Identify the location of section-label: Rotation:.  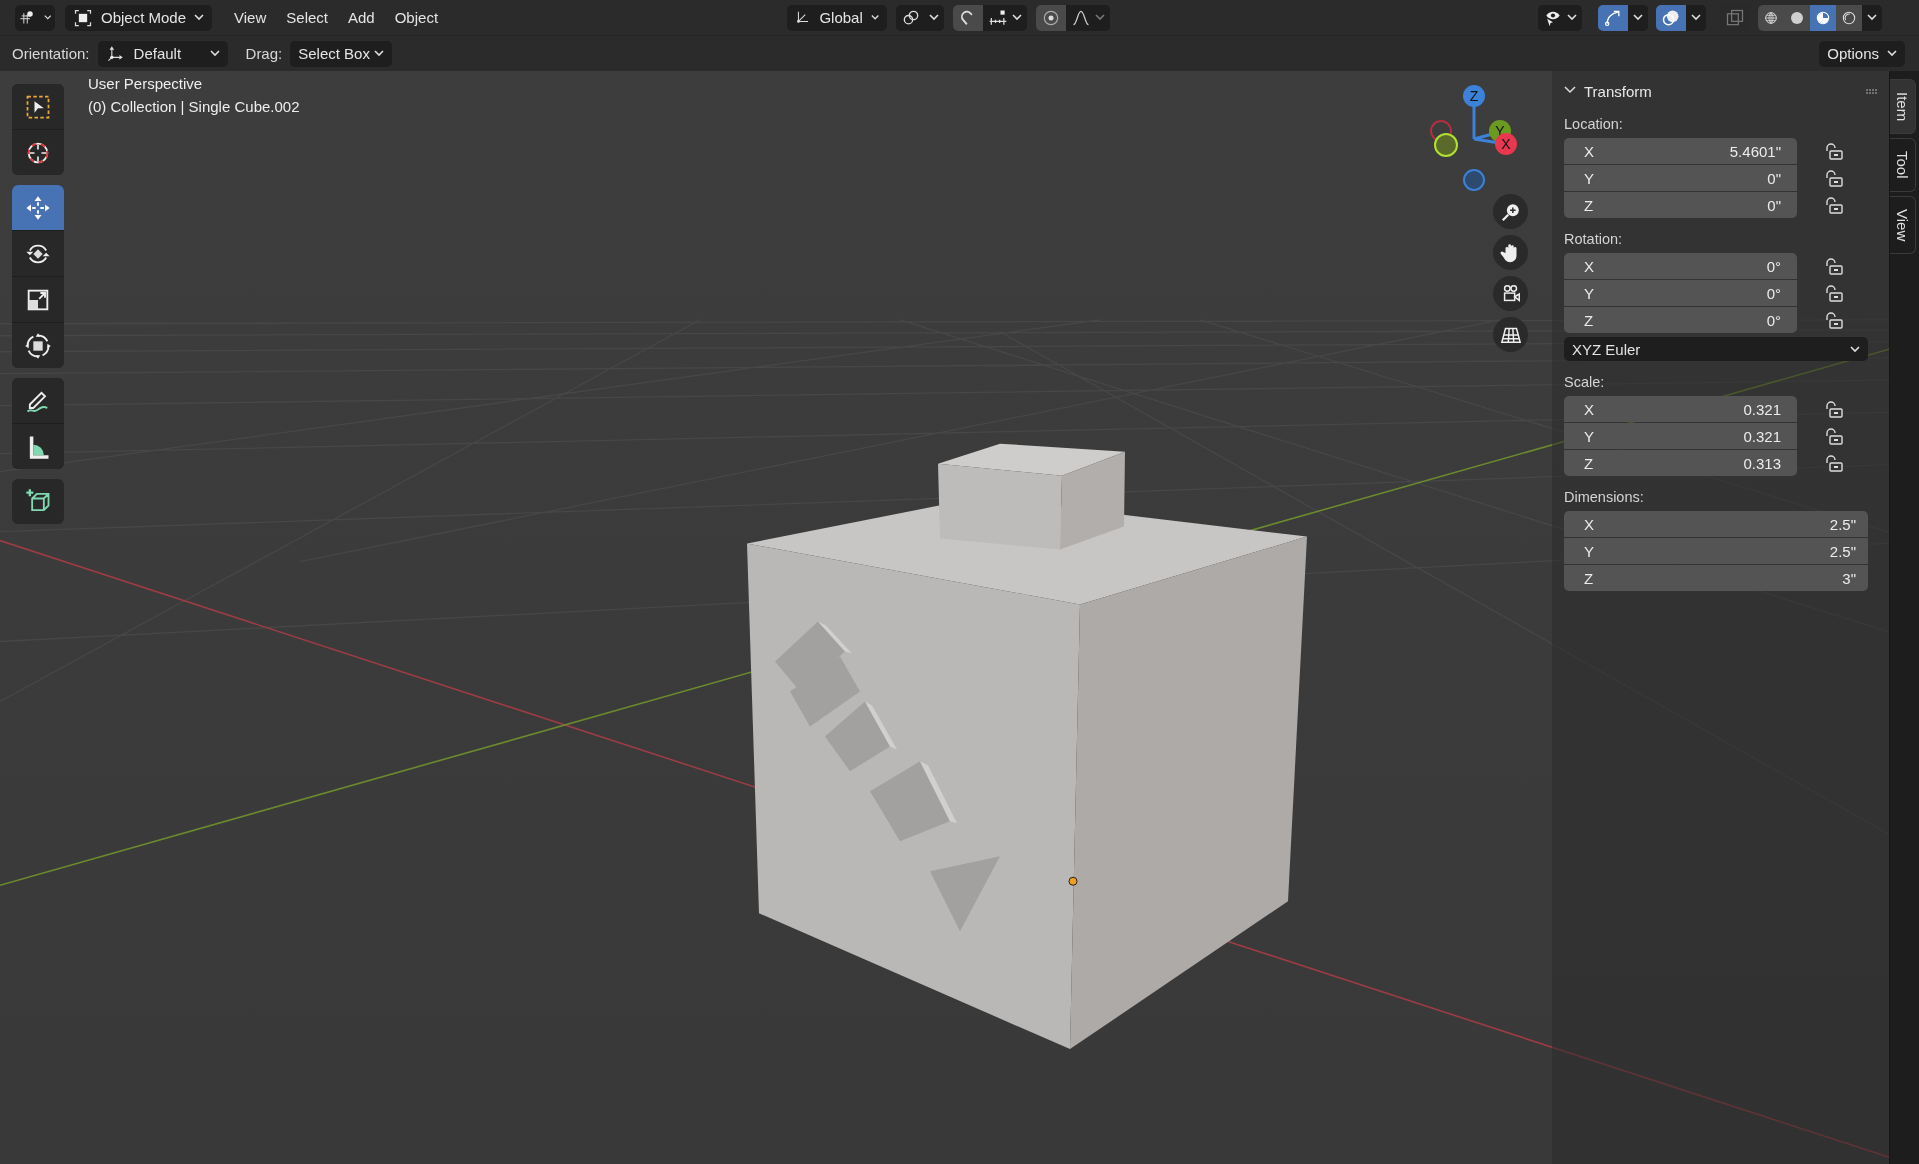
(1594, 239).